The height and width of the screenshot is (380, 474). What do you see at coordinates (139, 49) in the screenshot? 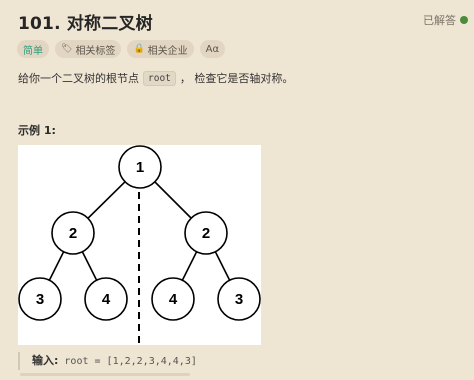
I see `lock-icon: 🔒` at bounding box center [139, 49].